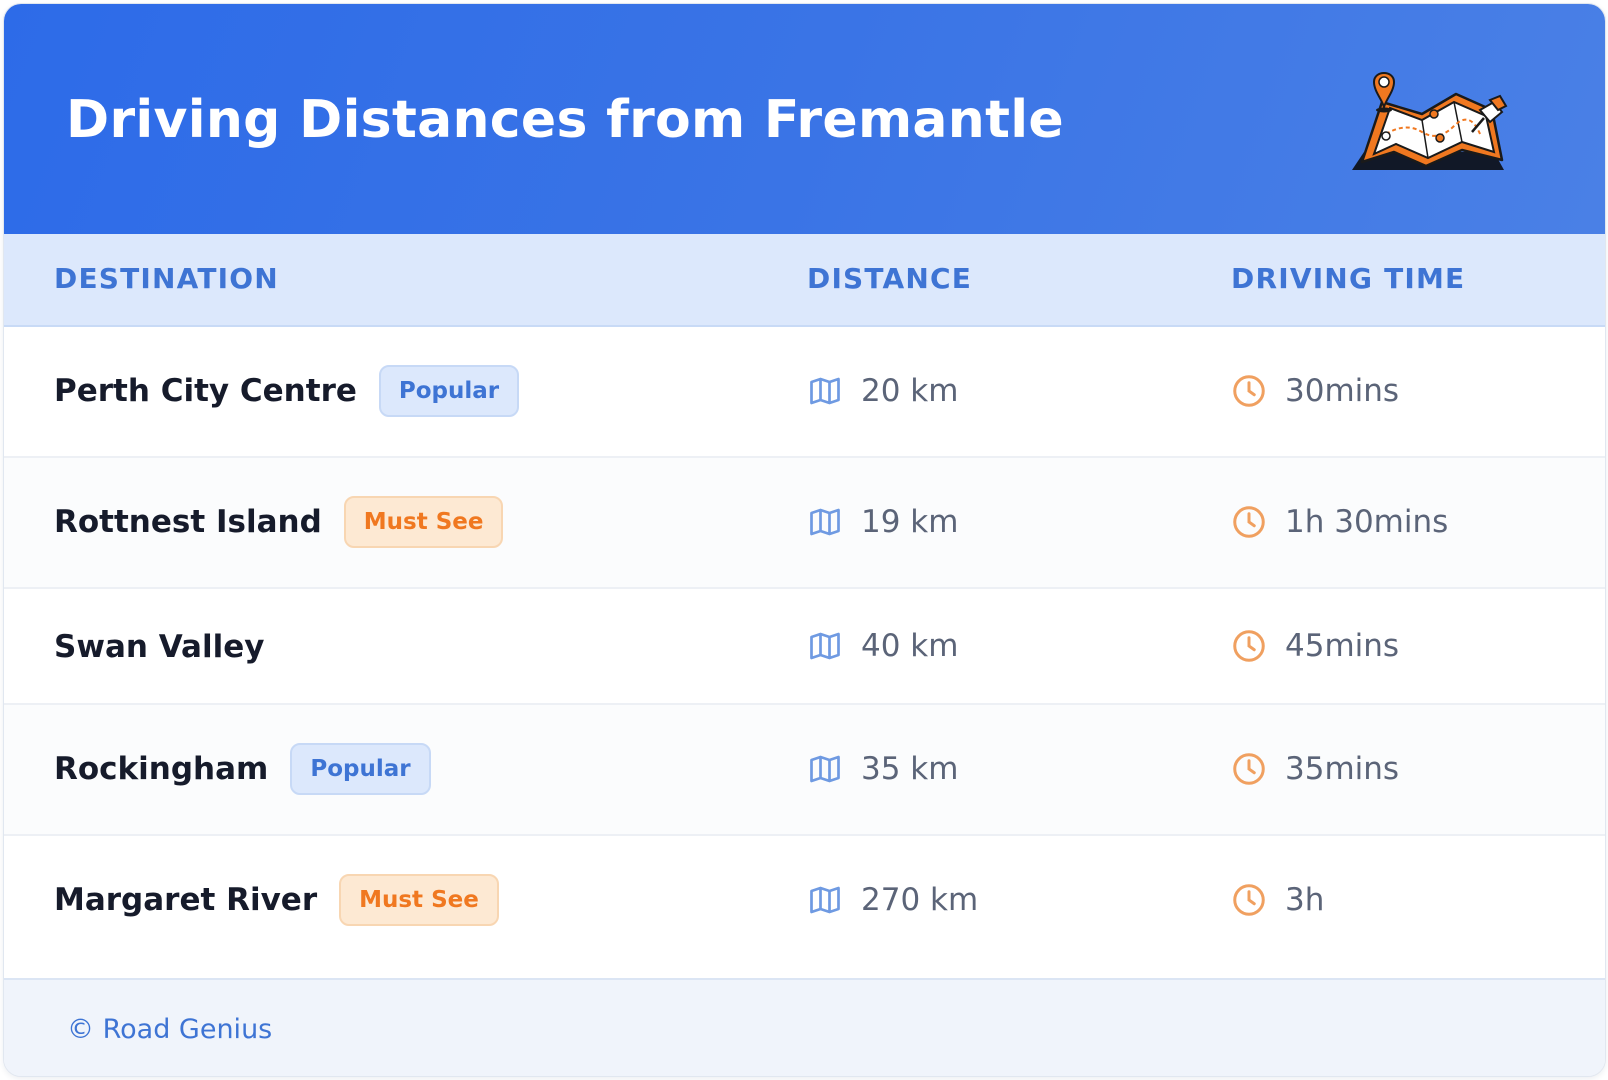 The image size is (1608, 1080). What do you see at coordinates (804, 901) in the screenshot?
I see `table-row: Margaret River Must See 270 km 3h` at bounding box center [804, 901].